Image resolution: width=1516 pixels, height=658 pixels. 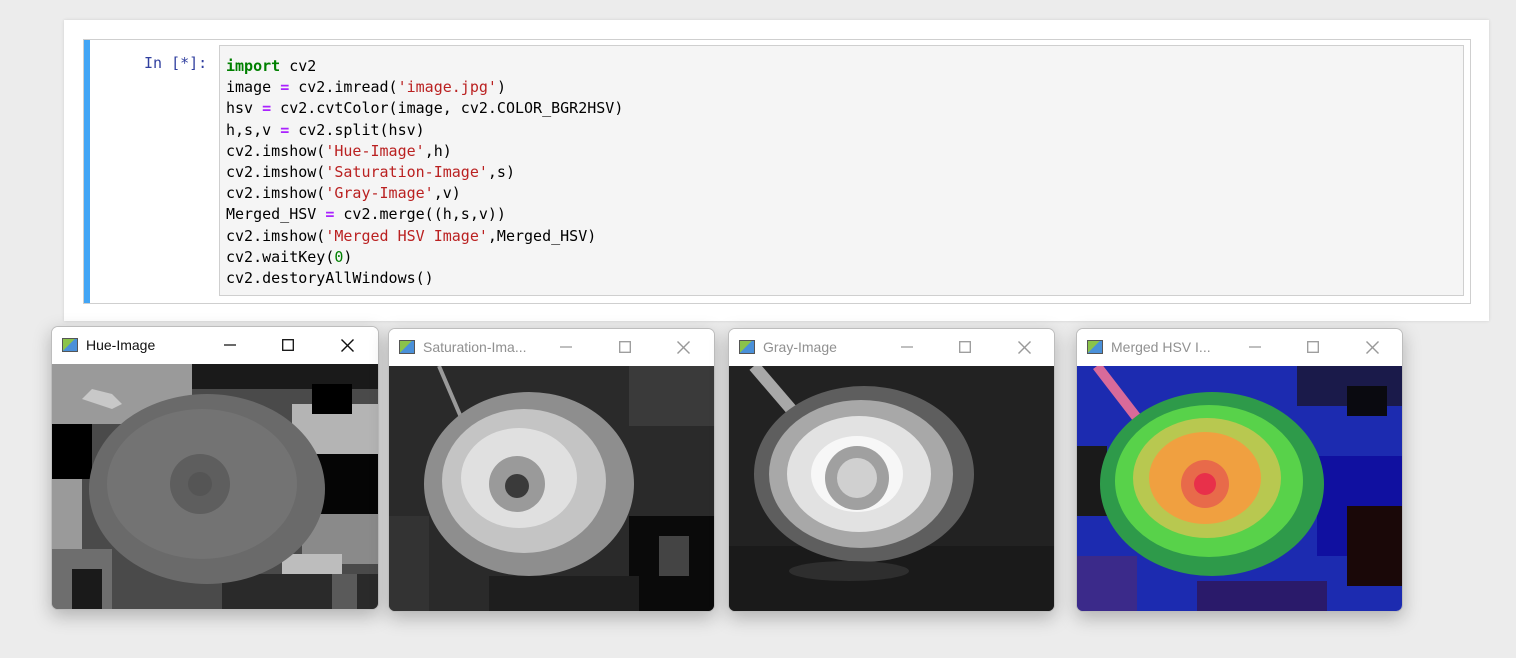 What do you see at coordinates (501, 172) in the screenshot?
I see `code-token: ,s)` at bounding box center [501, 172].